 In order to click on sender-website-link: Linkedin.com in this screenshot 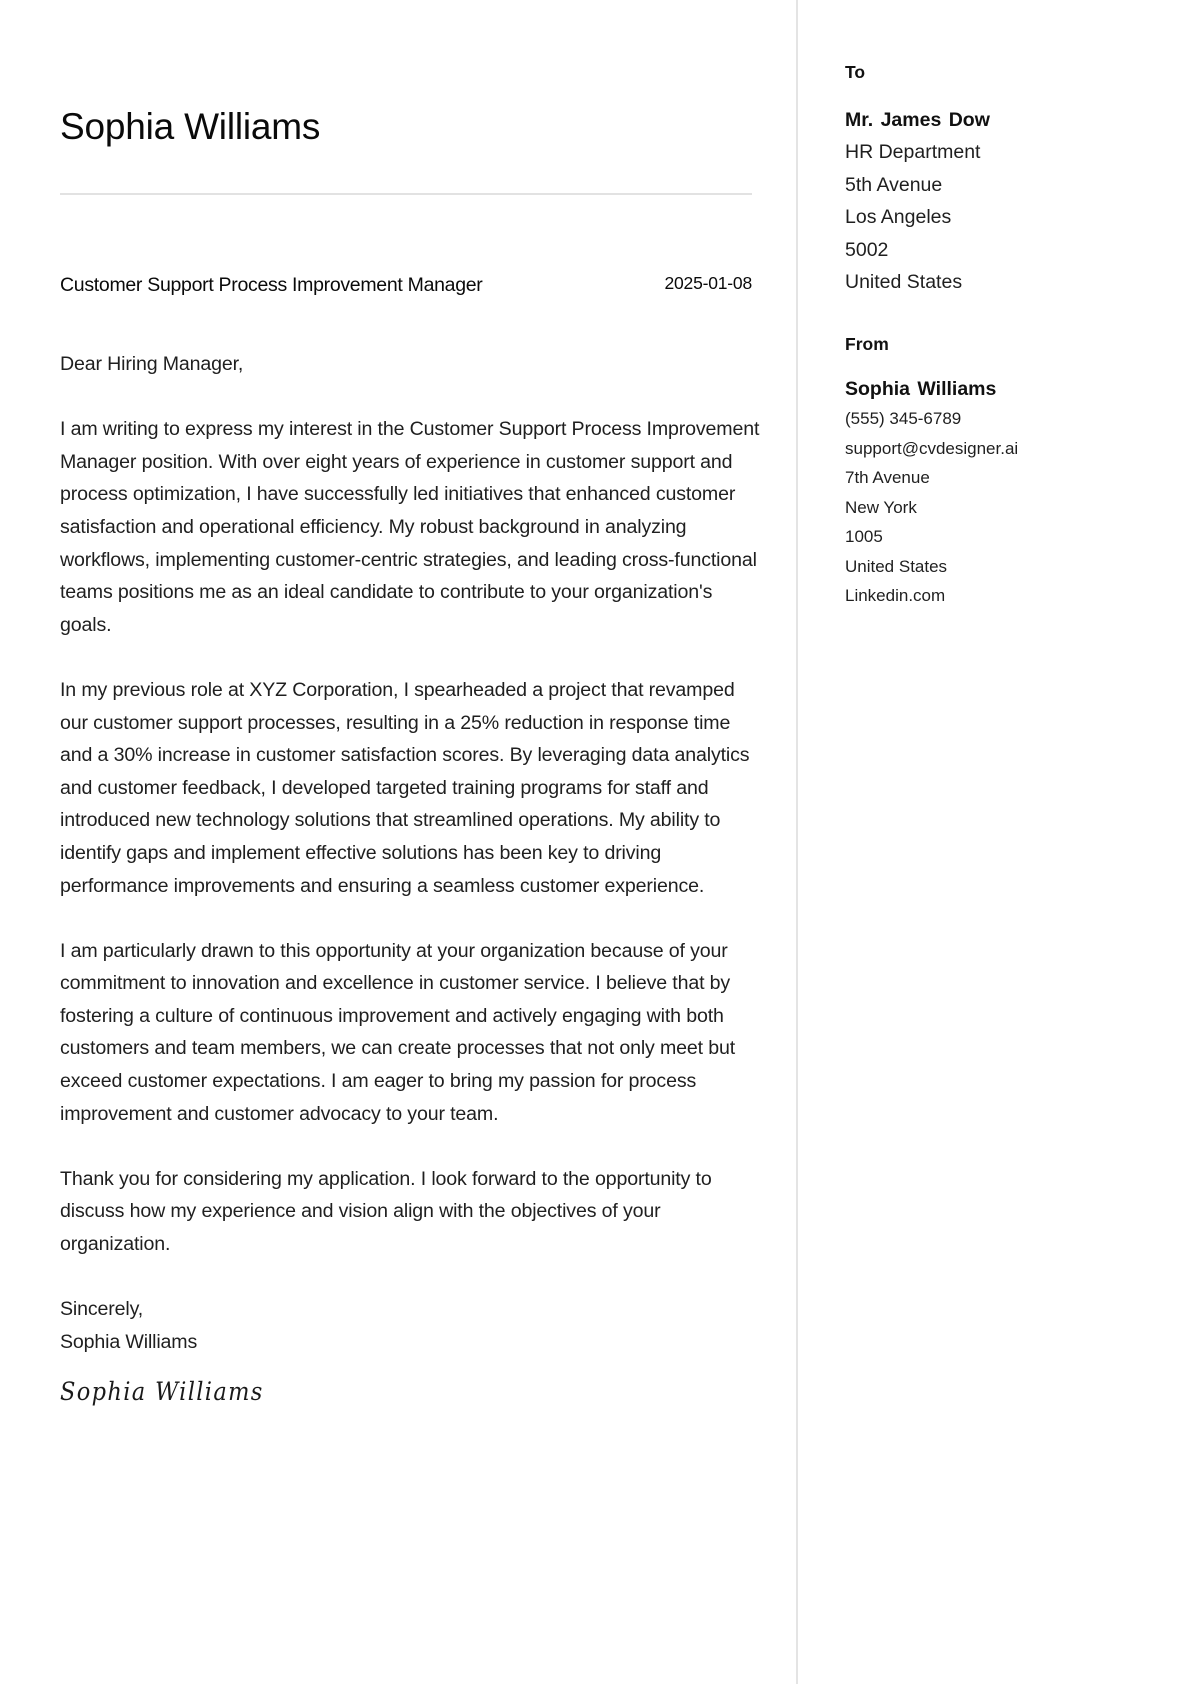, I will do `click(931, 596)`.